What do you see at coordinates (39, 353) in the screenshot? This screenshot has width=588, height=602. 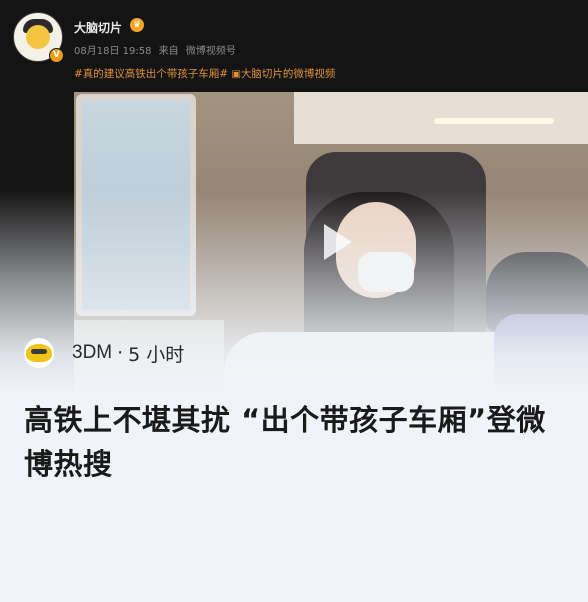 I see `news-avatar-icon` at bounding box center [39, 353].